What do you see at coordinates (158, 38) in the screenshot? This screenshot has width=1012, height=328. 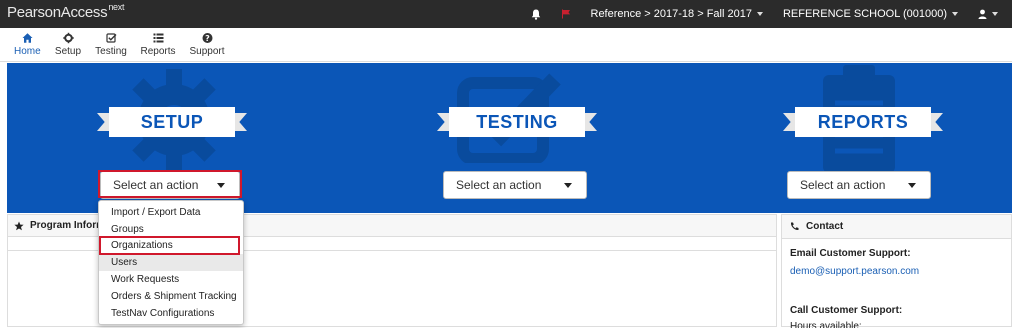 I see `list-icon` at bounding box center [158, 38].